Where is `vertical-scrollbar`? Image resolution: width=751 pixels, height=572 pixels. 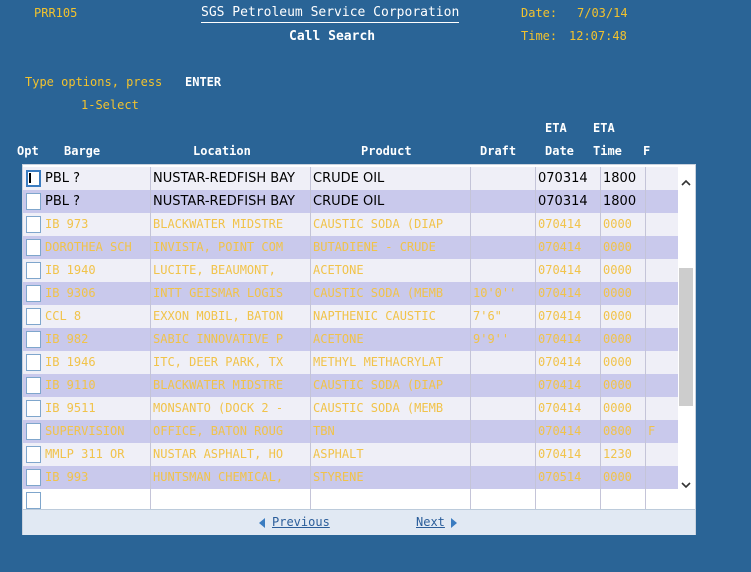 vertical-scrollbar is located at coordinates (686, 329).